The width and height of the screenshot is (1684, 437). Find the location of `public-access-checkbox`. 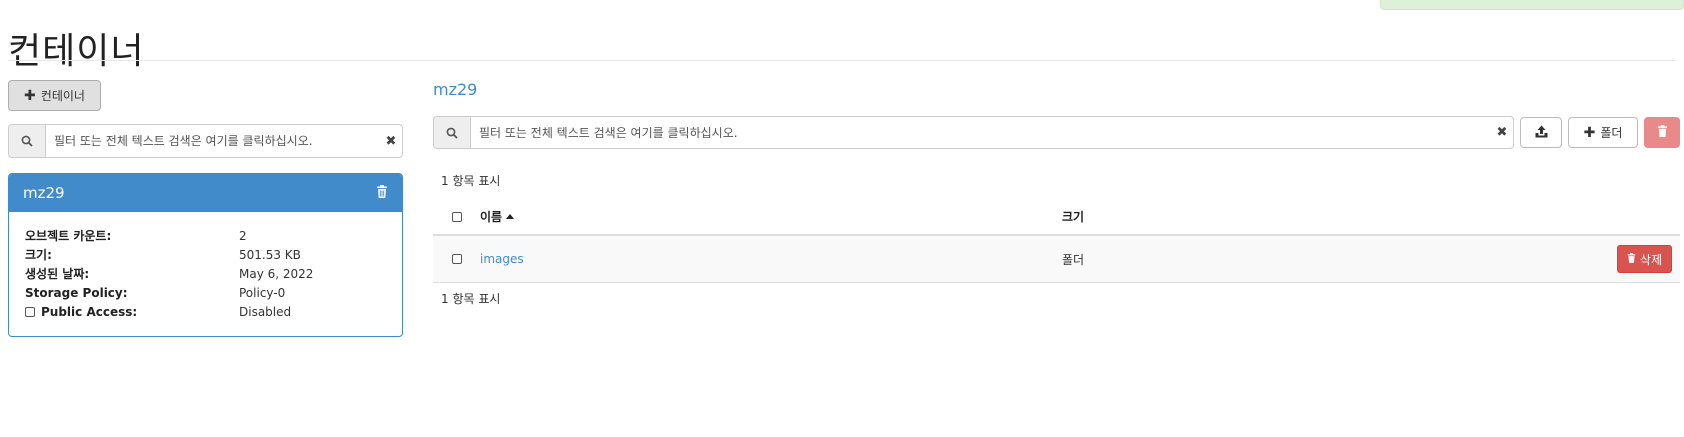

public-access-checkbox is located at coordinates (30, 311).